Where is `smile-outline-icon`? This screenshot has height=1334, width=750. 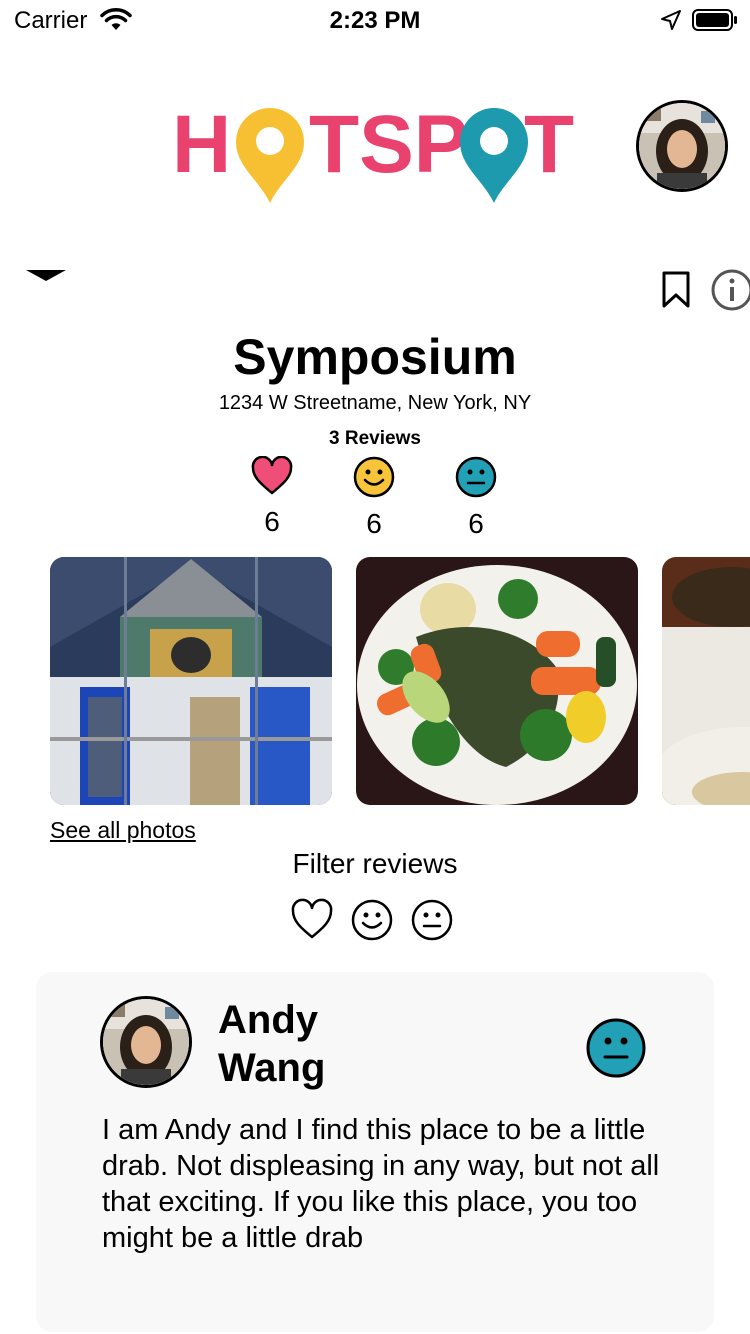 smile-outline-icon is located at coordinates (372, 920).